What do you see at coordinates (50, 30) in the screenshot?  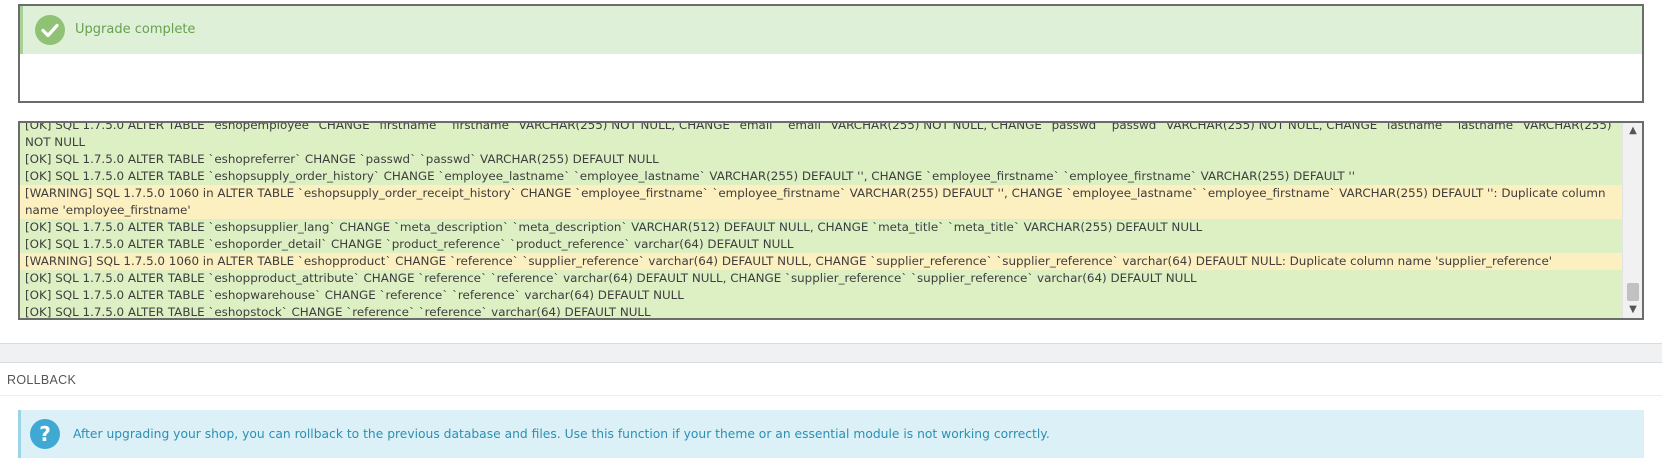 I see `check-circle-icon` at bounding box center [50, 30].